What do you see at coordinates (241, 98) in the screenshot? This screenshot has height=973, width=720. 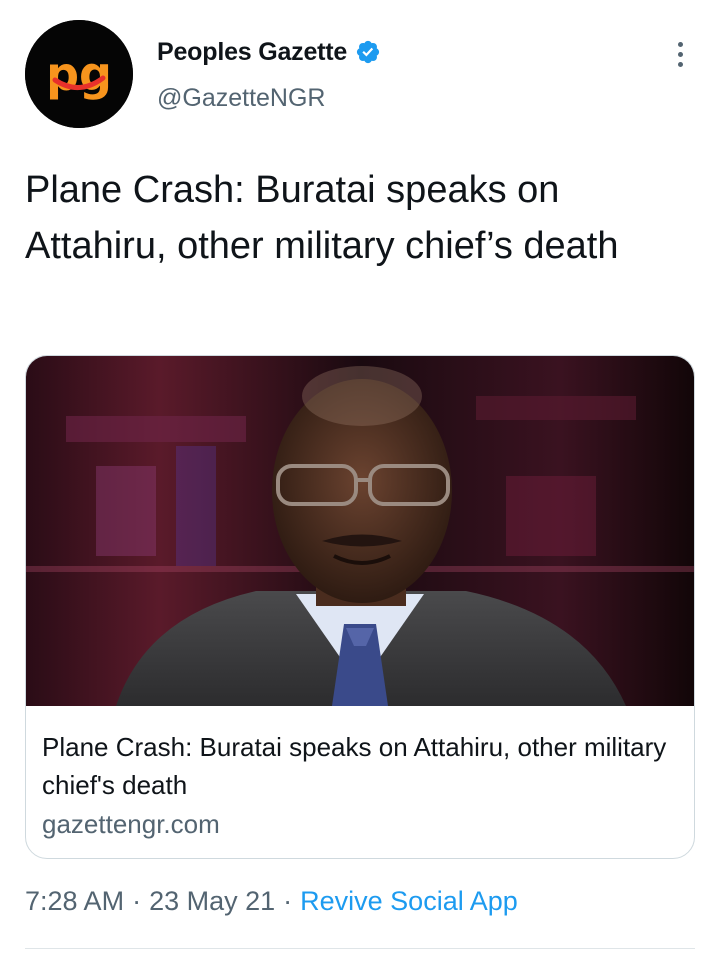 I see `handle: @GazetteNGR` at bounding box center [241, 98].